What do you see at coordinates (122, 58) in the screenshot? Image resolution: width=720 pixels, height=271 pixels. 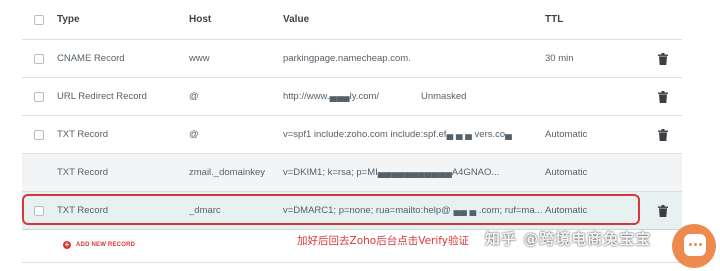 I see `record-type: CNAME Record` at bounding box center [122, 58].